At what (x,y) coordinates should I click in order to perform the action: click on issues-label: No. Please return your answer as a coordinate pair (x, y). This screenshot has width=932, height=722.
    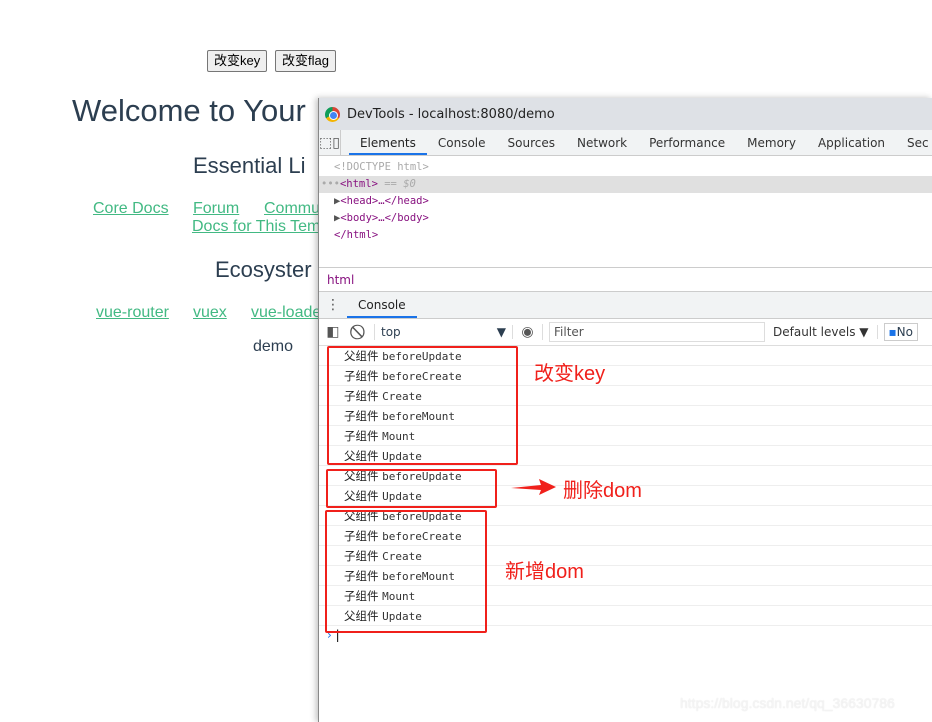
    Looking at the image, I should click on (904, 332).